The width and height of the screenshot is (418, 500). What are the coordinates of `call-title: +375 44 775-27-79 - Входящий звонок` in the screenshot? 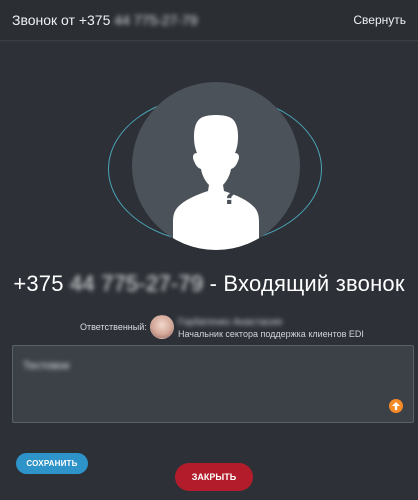 It's located at (209, 284).